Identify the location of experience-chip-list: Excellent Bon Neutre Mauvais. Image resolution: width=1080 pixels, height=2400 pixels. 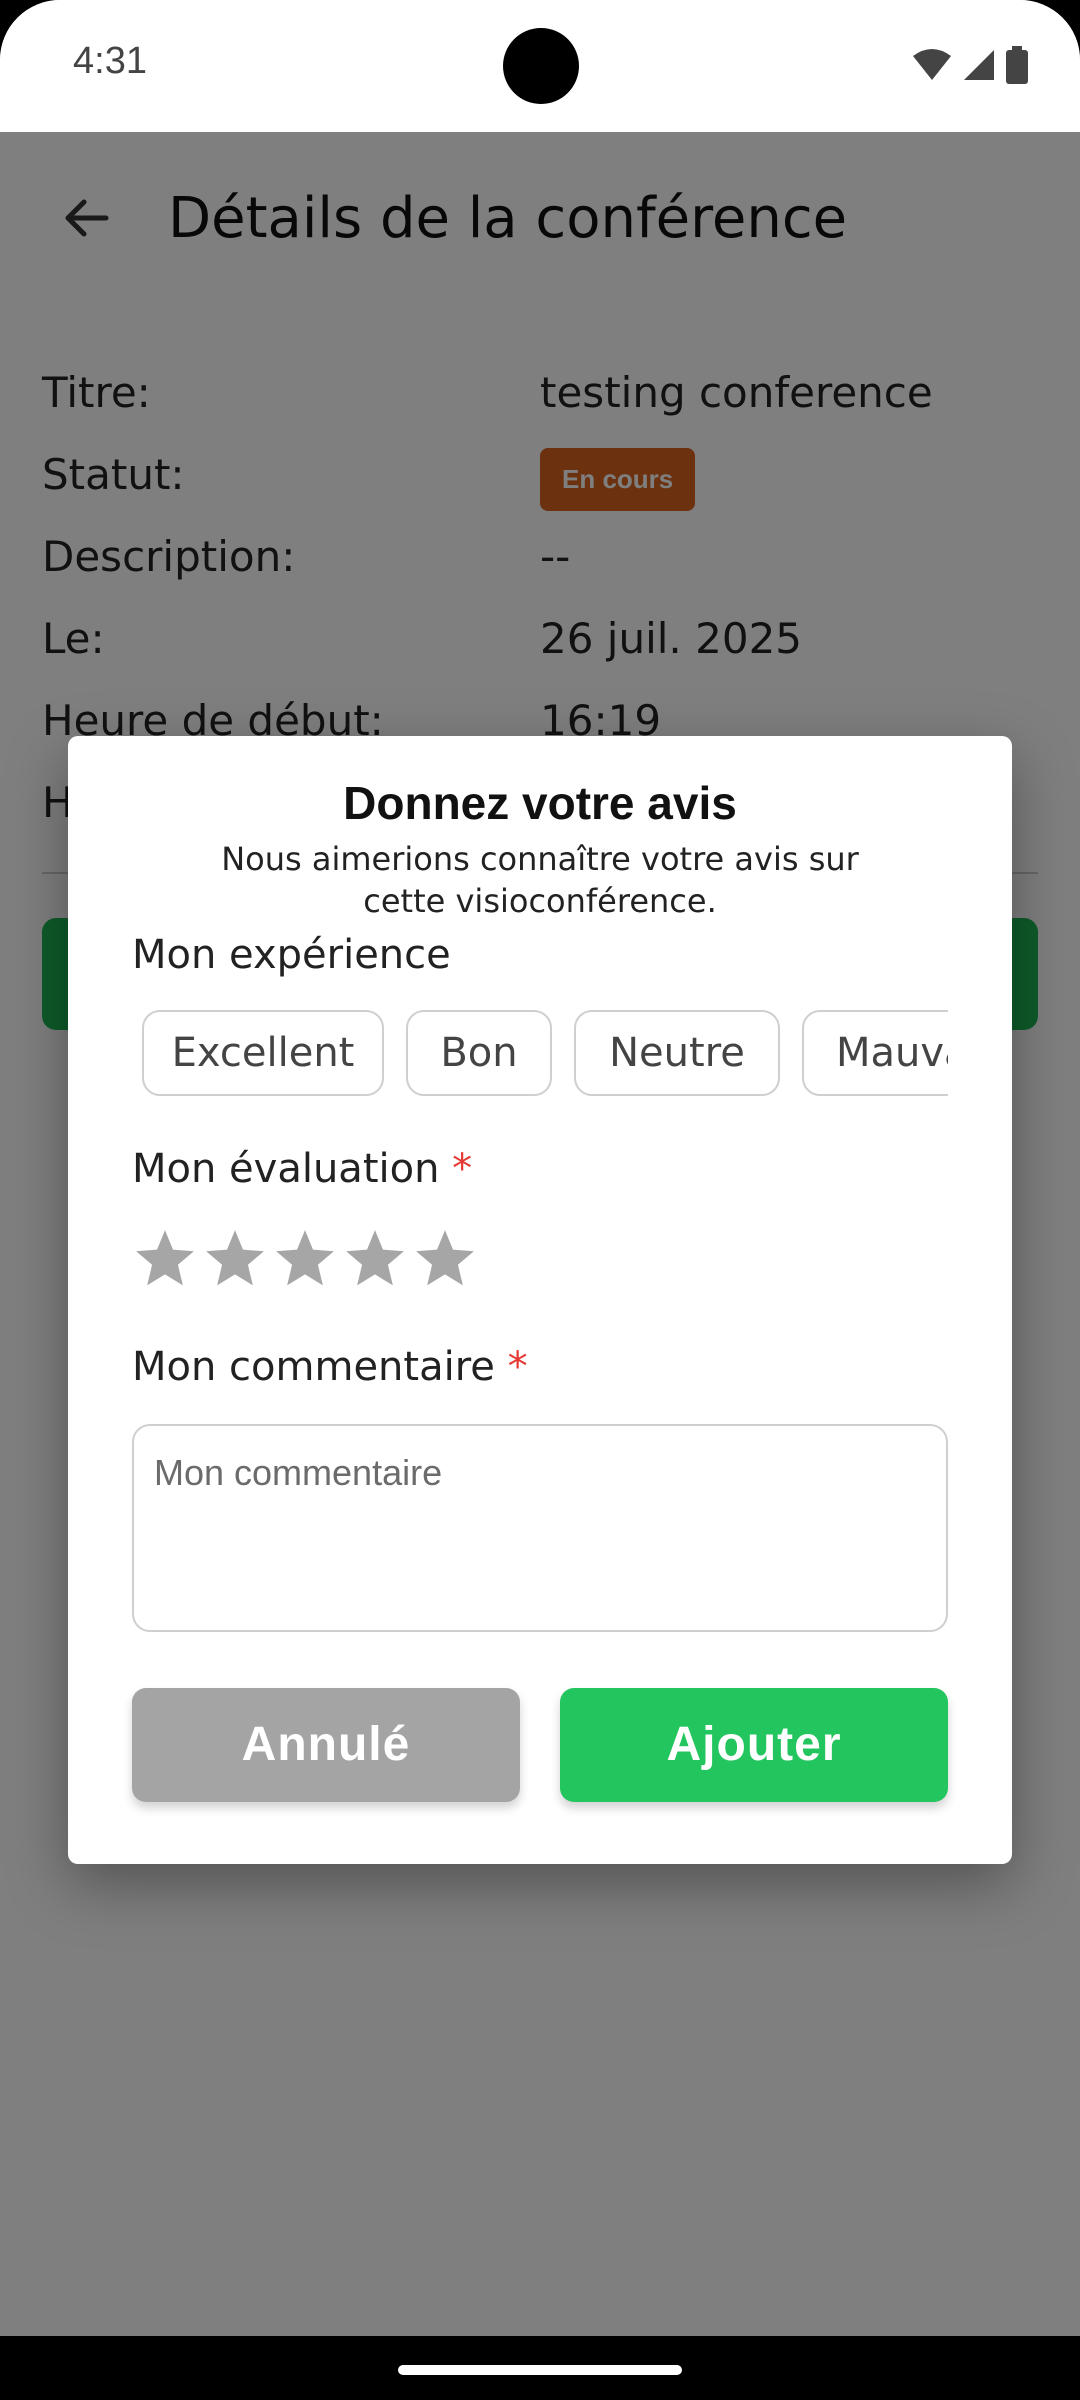
(540, 1056).